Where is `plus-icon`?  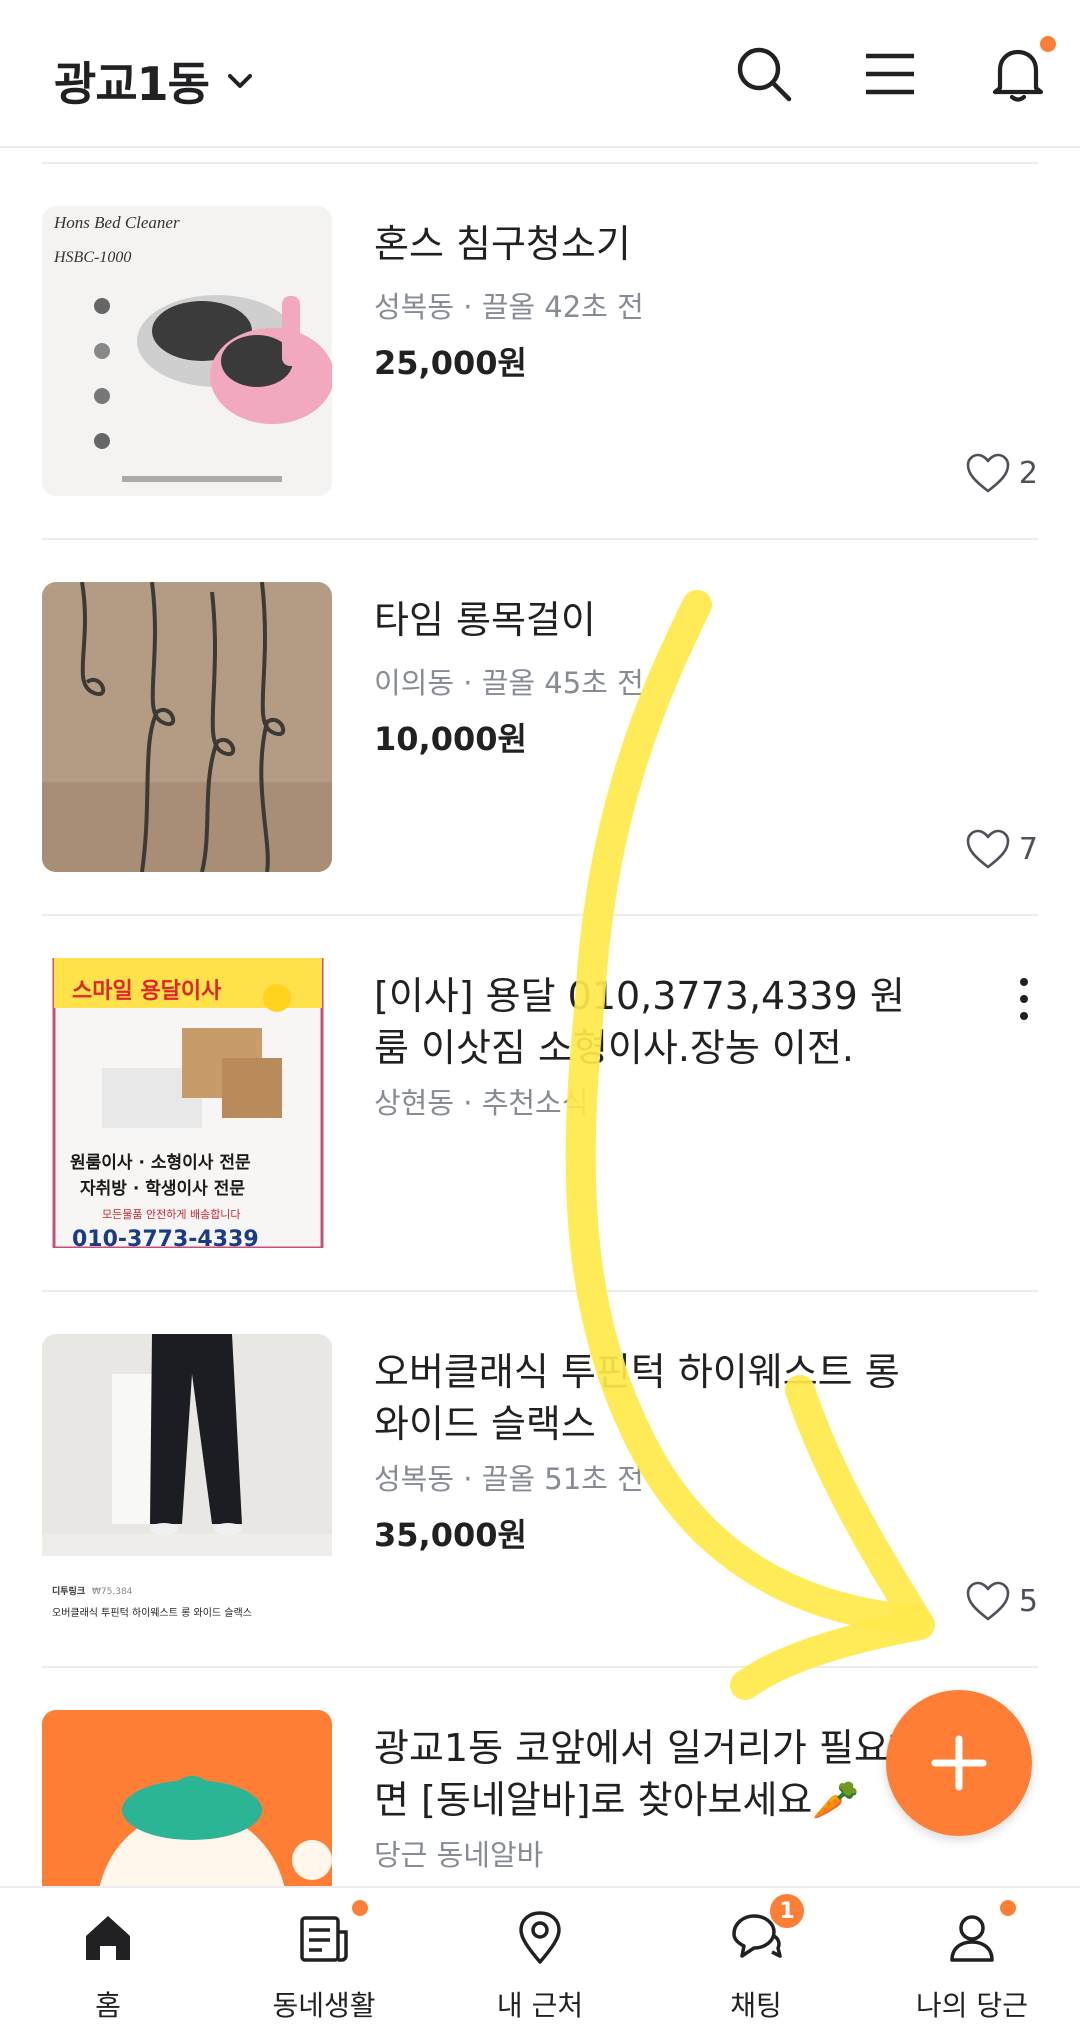
plus-icon is located at coordinates (959, 1763).